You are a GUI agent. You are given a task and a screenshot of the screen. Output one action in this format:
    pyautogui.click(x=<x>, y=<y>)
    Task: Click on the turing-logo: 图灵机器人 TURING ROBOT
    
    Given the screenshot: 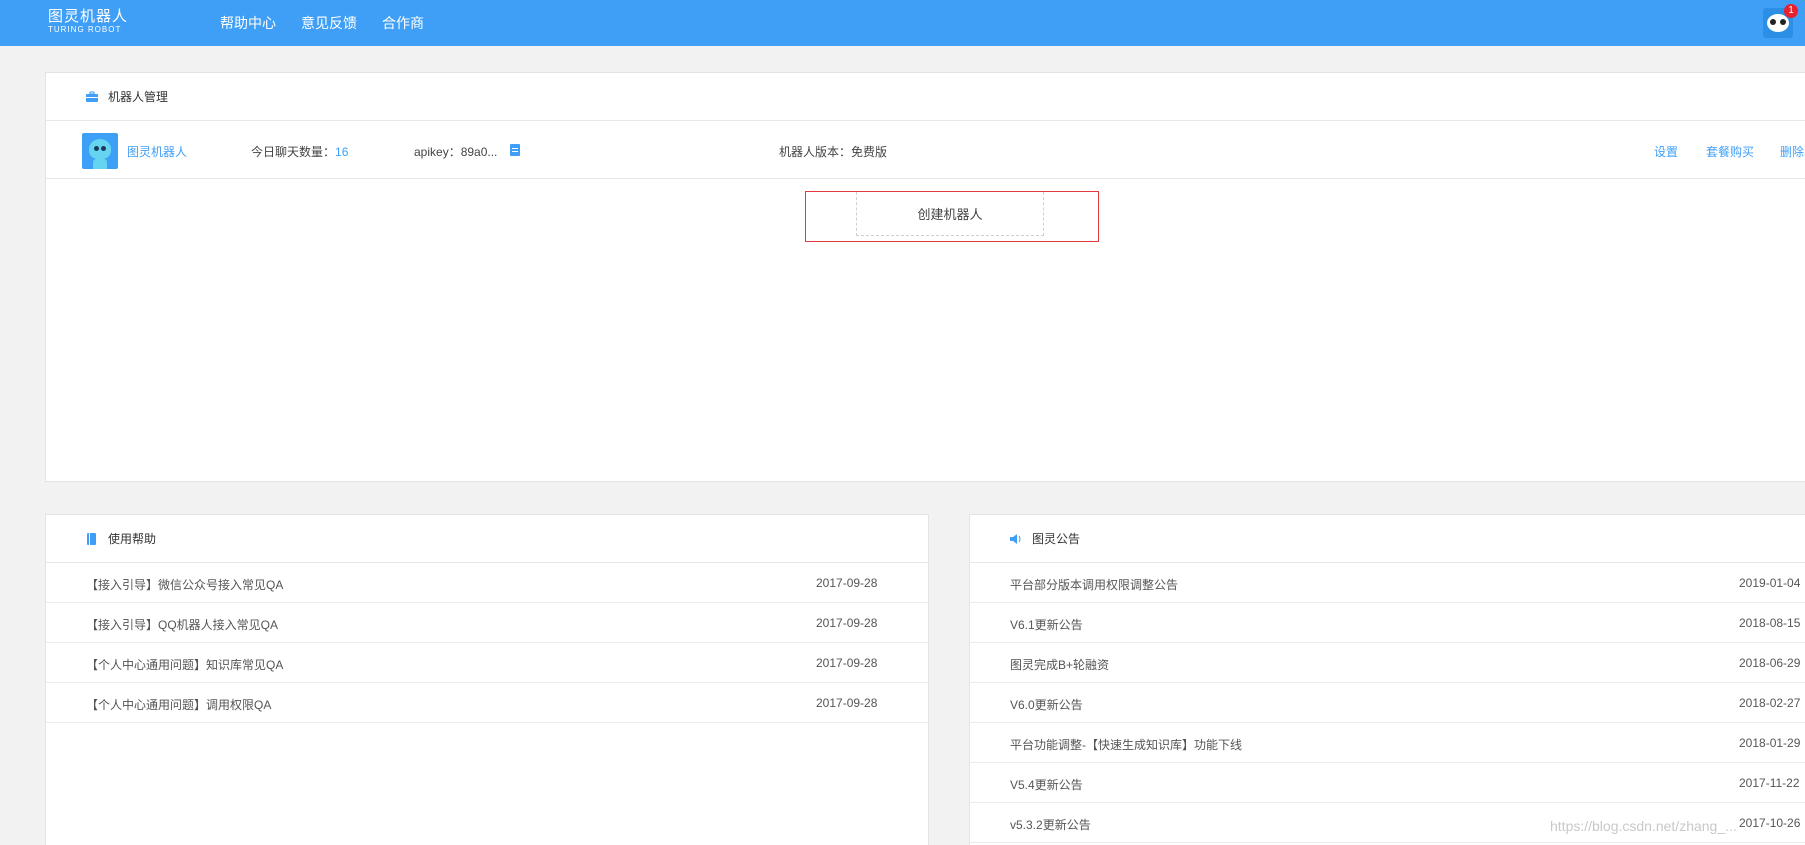 What is the action you would take?
    pyautogui.click(x=93, y=22)
    